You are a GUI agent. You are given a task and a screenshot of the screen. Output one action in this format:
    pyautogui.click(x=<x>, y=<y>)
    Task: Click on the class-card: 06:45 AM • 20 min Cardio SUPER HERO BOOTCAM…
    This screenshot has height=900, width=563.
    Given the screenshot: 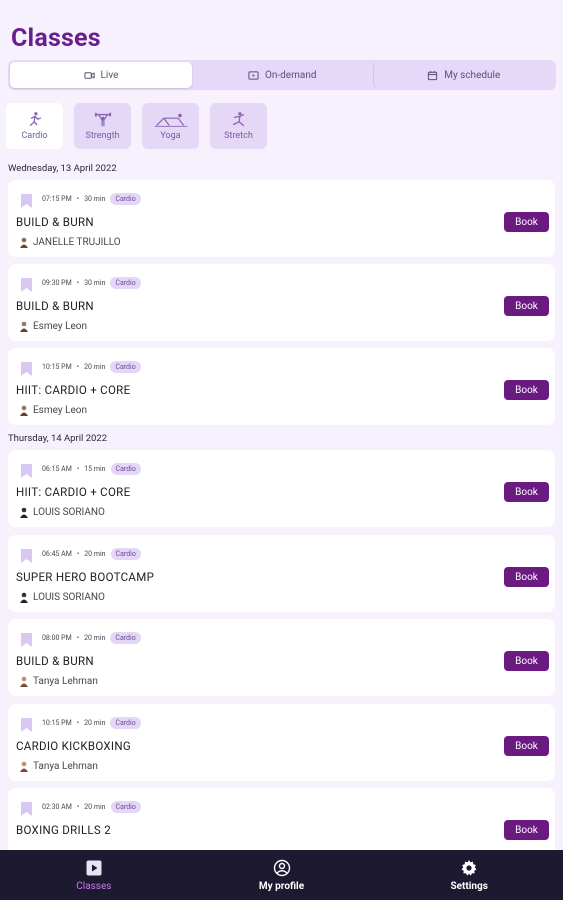 What is the action you would take?
    pyautogui.click(x=281, y=573)
    